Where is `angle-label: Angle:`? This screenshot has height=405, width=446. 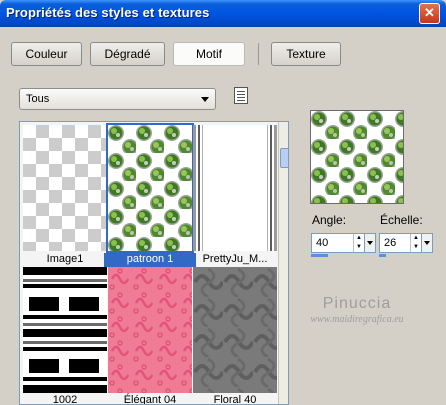
angle-label: Angle: is located at coordinates (329, 220).